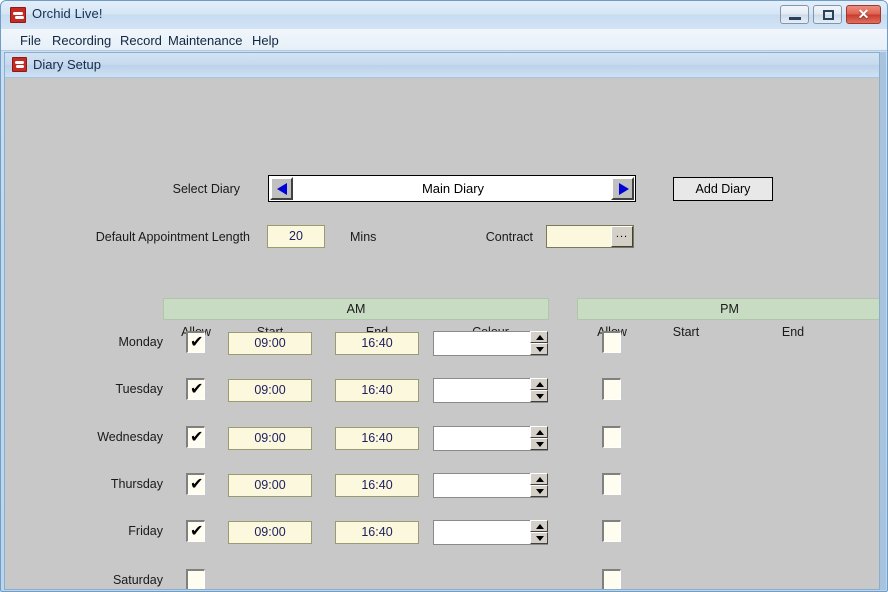 The width and height of the screenshot is (888, 592). I want to click on am-start-input-tuesday: 09:00, so click(270, 390).